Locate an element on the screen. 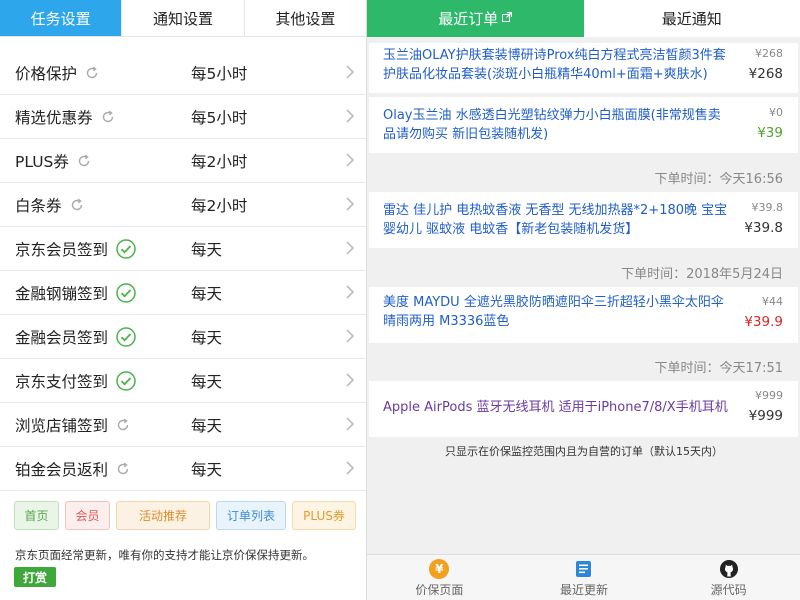 Image resolution: width=800 pixels, height=600 pixels. task-label: 精选优惠券 is located at coordinates (54, 117).